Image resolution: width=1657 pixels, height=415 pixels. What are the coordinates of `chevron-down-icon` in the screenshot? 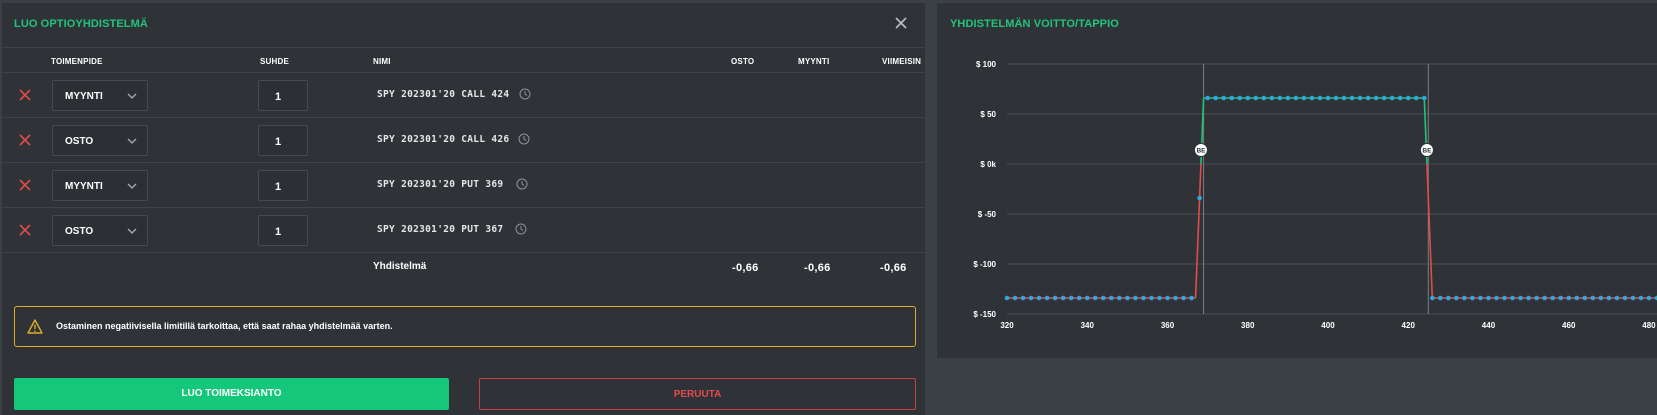 It's located at (132, 186).